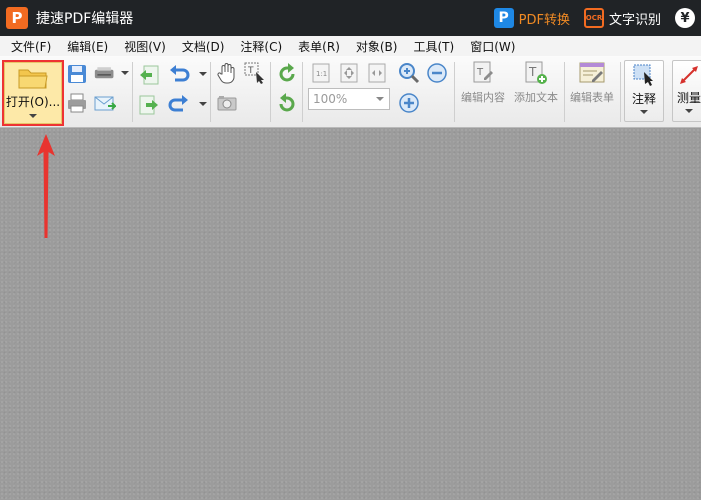 The width and height of the screenshot is (701, 500). I want to click on previous-page-icon, so click(149, 75).